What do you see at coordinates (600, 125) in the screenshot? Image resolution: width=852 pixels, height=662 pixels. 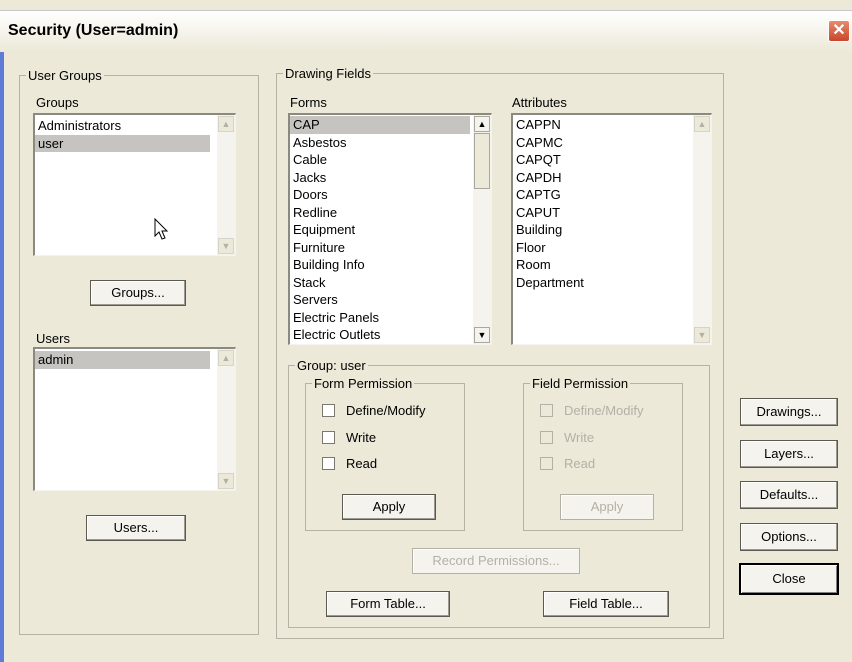 I see `list-item: CAPPN` at bounding box center [600, 125].